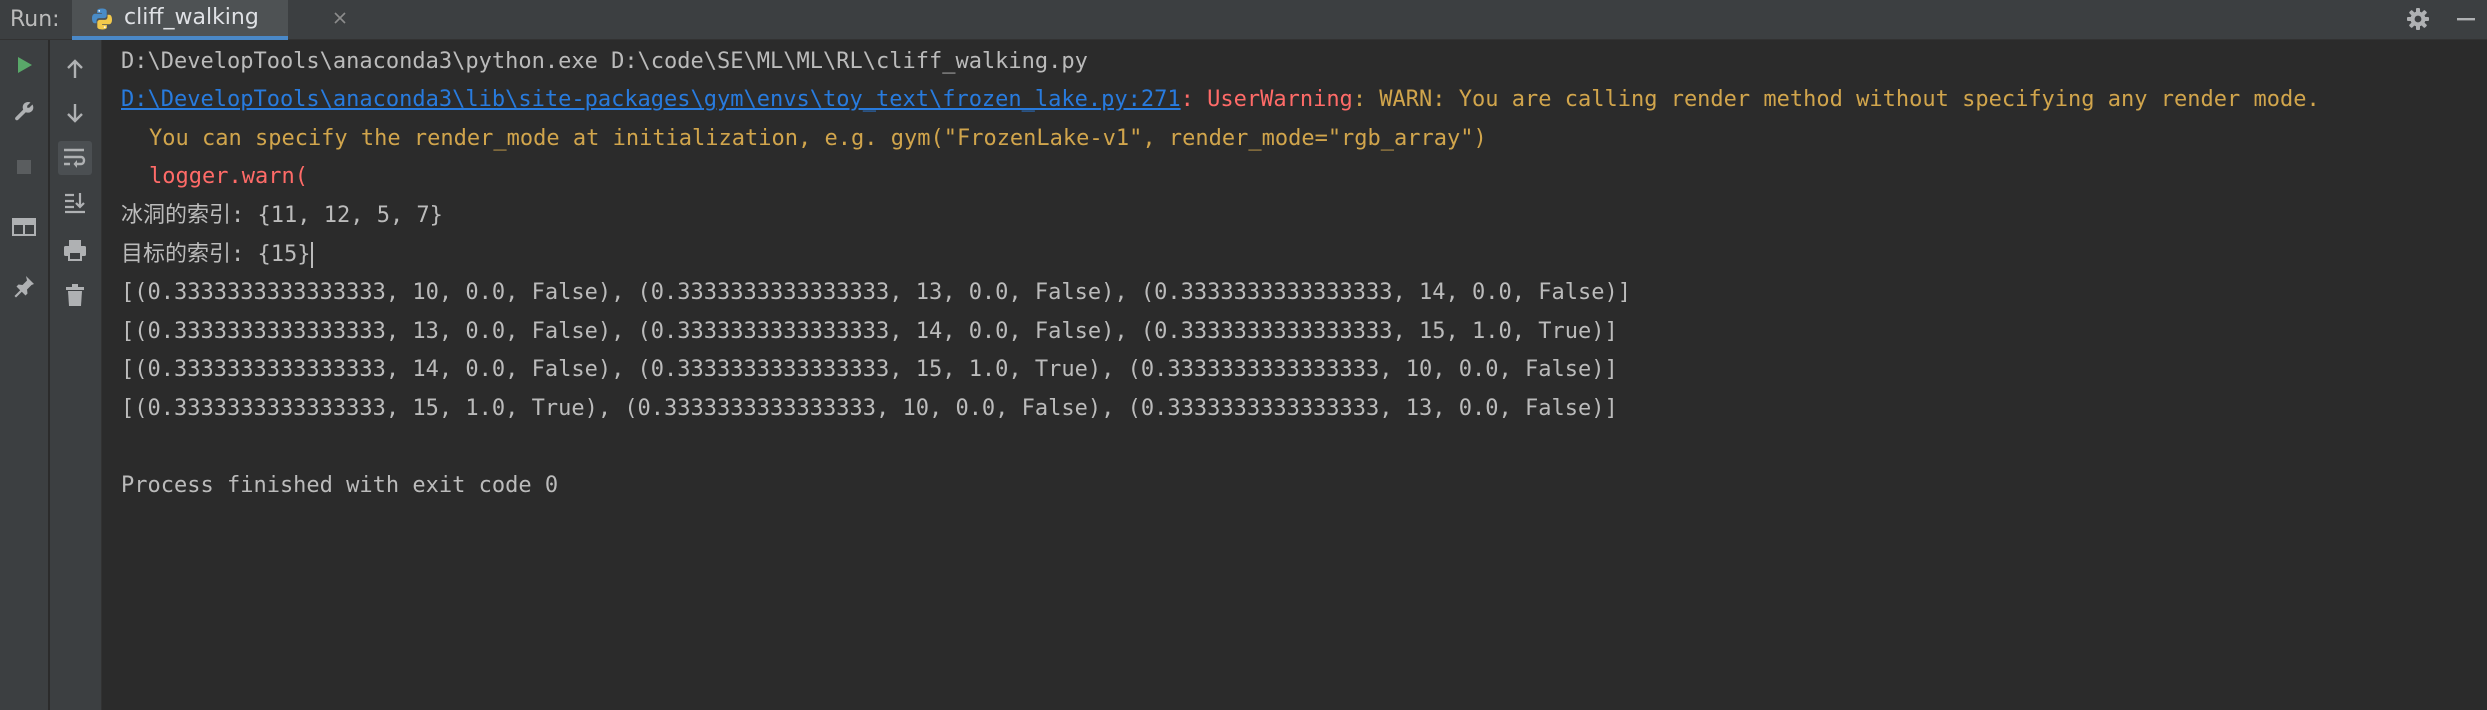 This screenshot has width=2487, height=710. I want to click on trash-icon, so click(75, 295).